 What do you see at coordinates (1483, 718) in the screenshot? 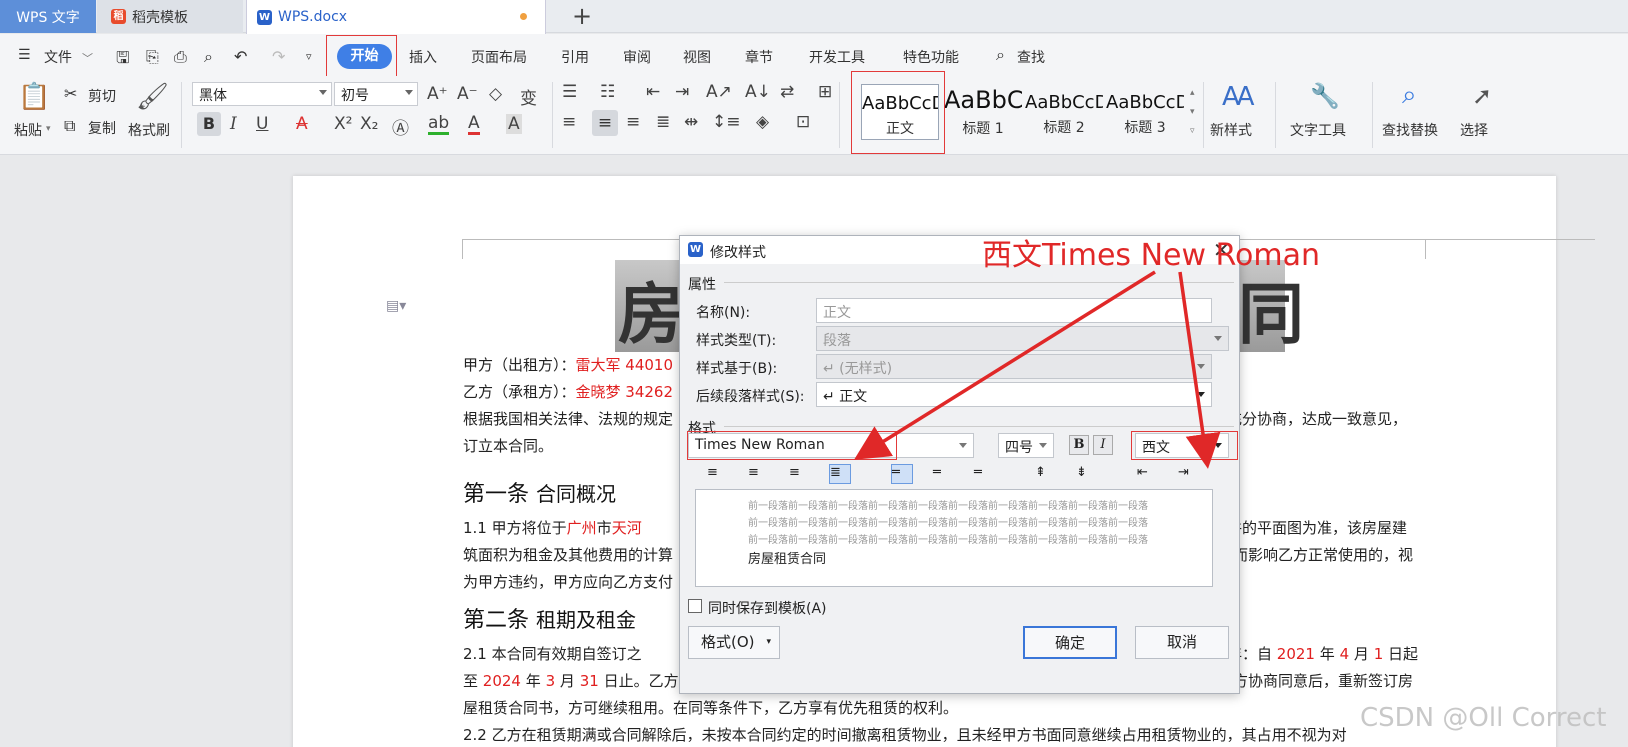
I see `watermark: CSDN @Oll Correct` at bounding box center [1483, 718].